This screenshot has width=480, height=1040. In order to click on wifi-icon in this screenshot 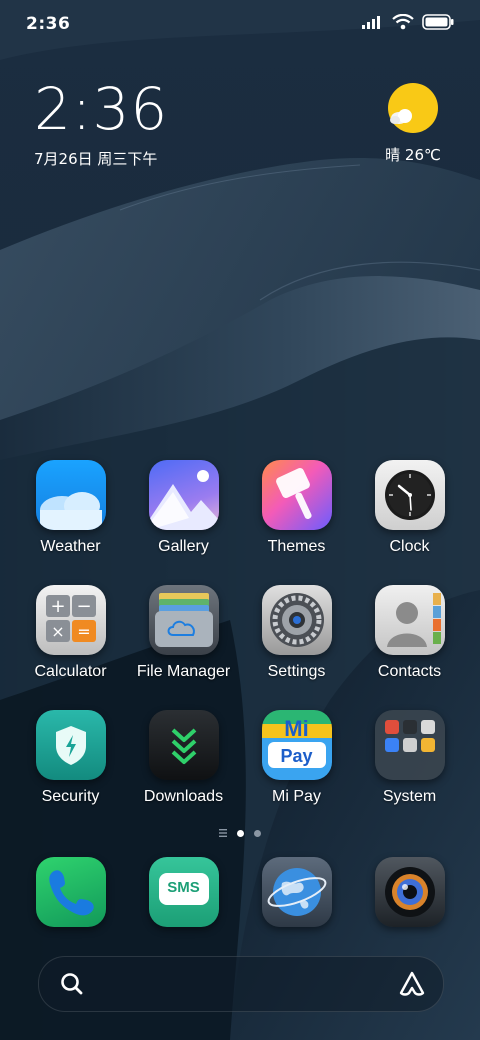, I will do `click(403, 22)`.